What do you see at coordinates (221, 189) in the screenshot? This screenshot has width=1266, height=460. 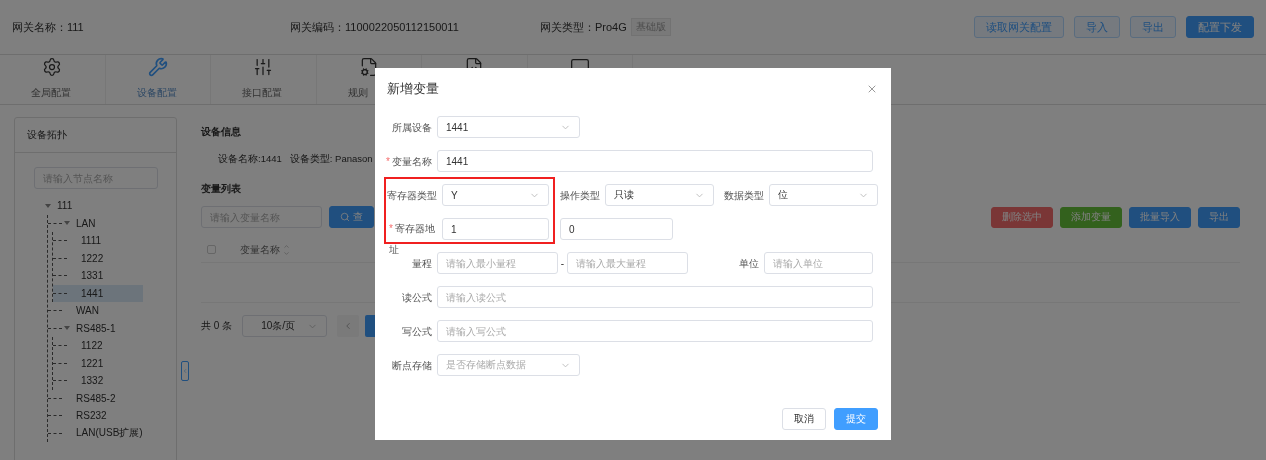 I see `section-title: 变量列表` at bounding box center [221, 189].